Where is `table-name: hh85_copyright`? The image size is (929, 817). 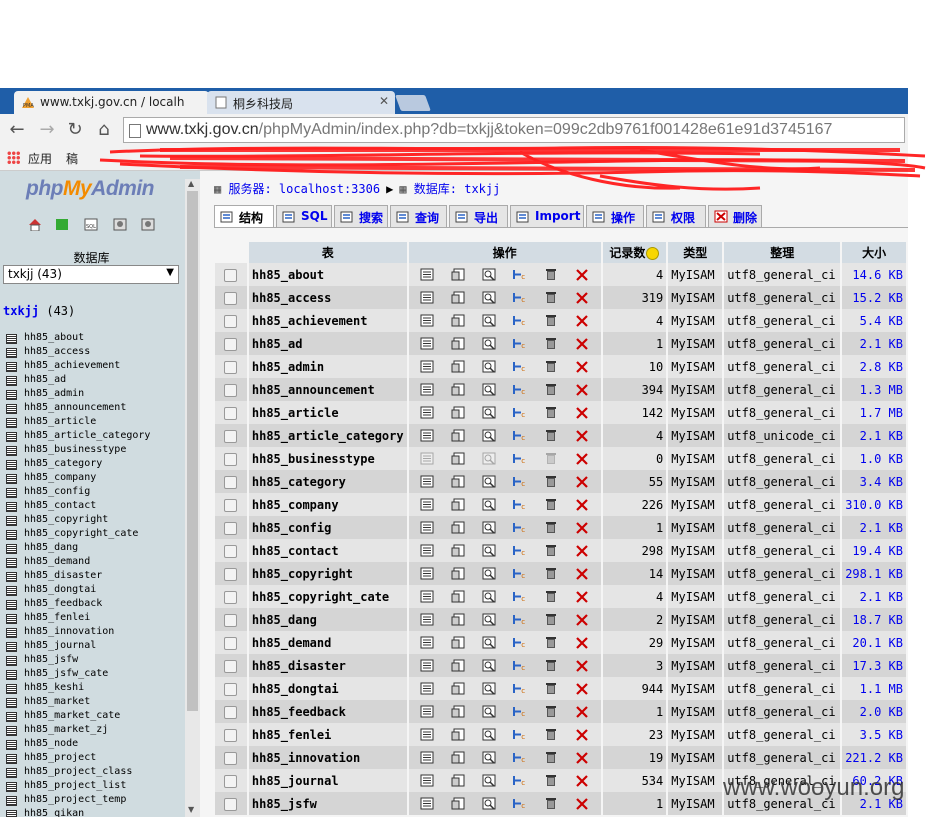
table-name: hh85_copyright is located at coordinates (327, 573).